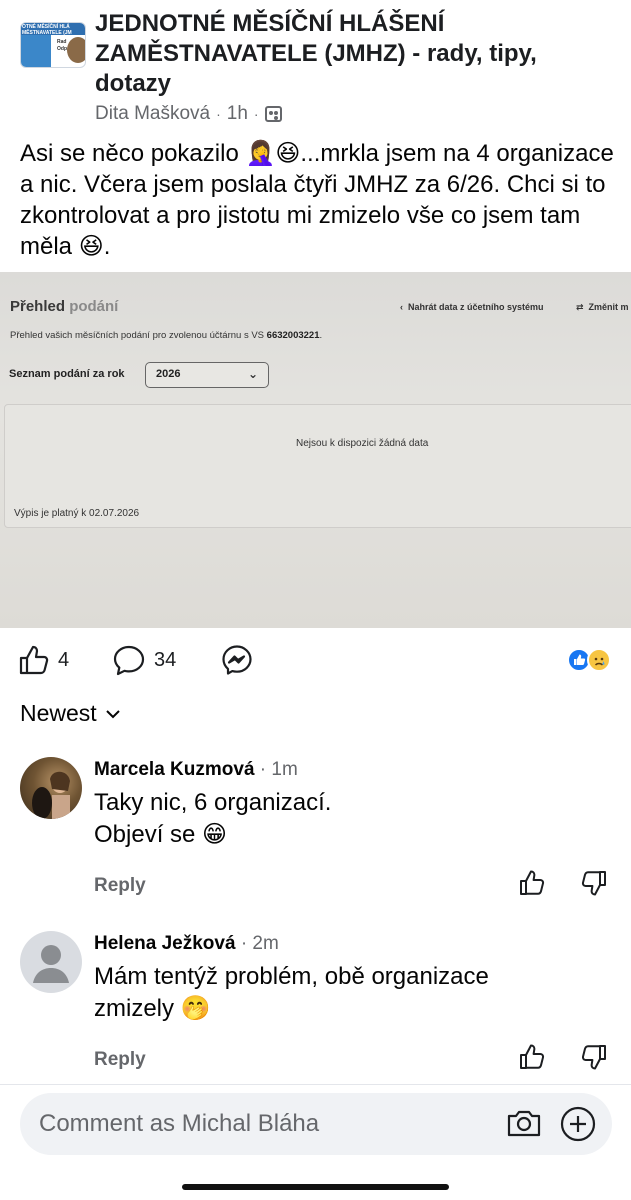 Image resolution: width=631 pixels, height=1200 pixels. Describe the element at coordinates (152, 114) in the screenshot. I see `post-author: Dita Mašková` at that location.